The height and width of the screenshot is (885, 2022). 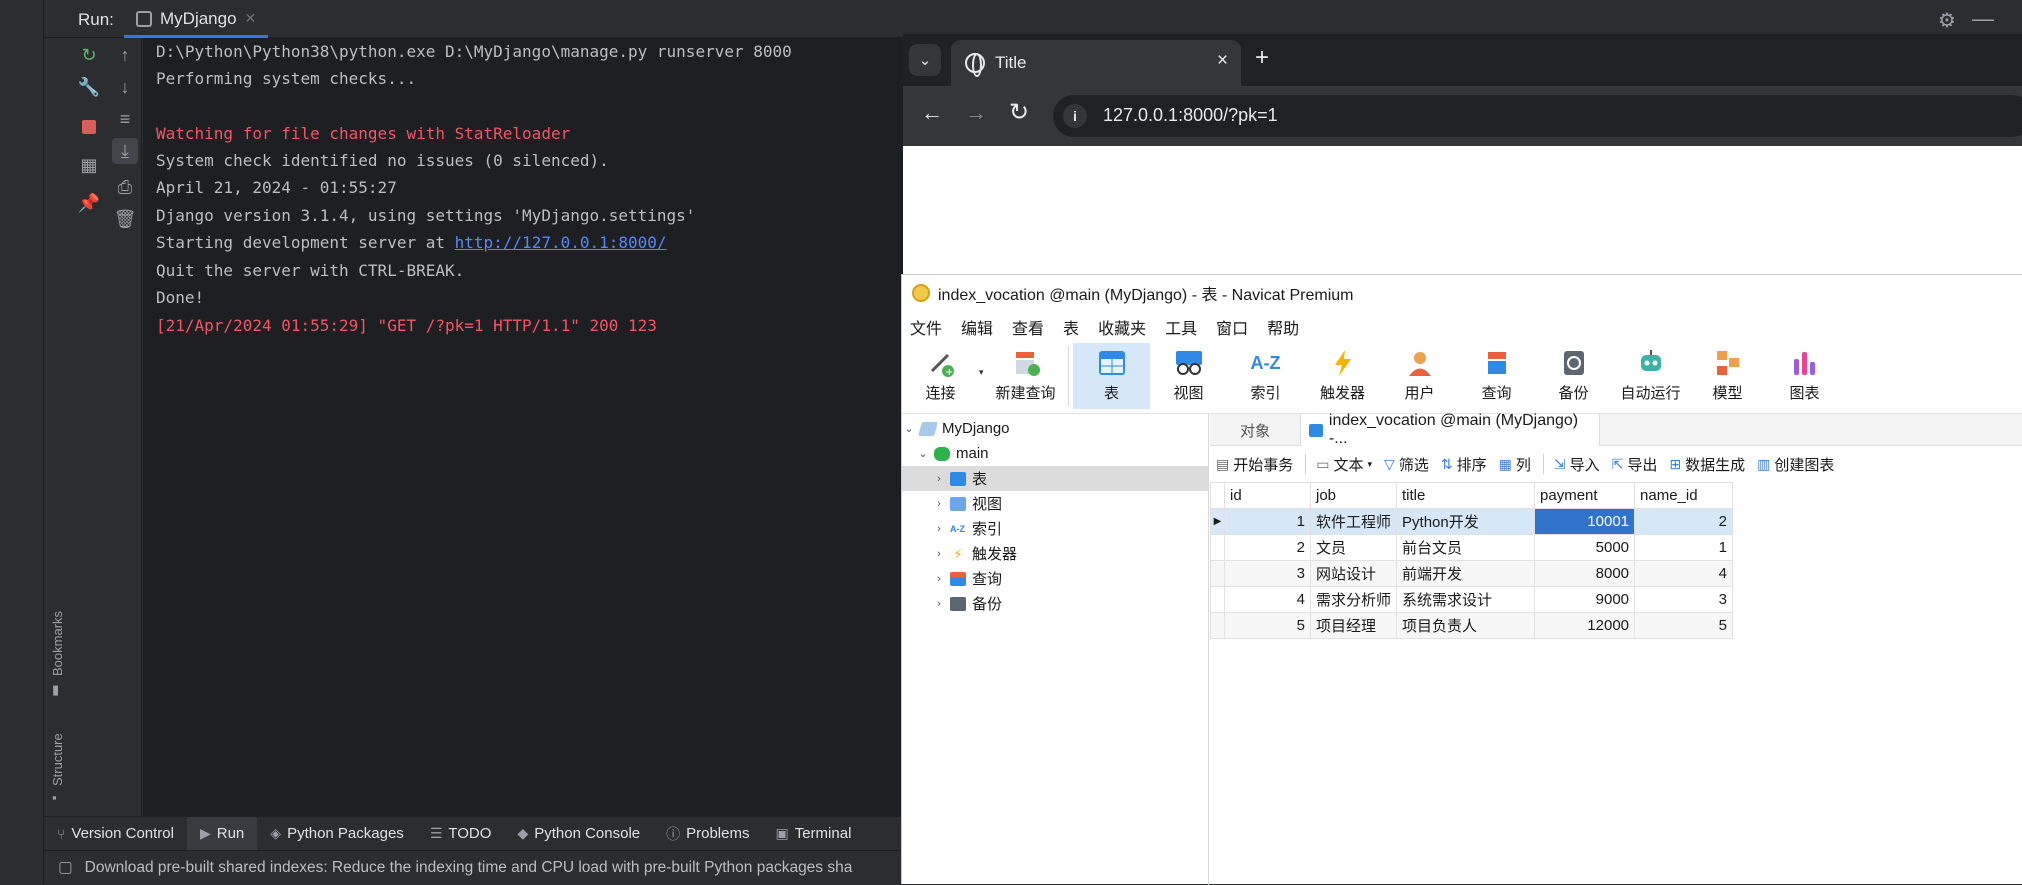 I want to click on create-chart-button: ▥ 创建图表, so click(x=1795, y=464).